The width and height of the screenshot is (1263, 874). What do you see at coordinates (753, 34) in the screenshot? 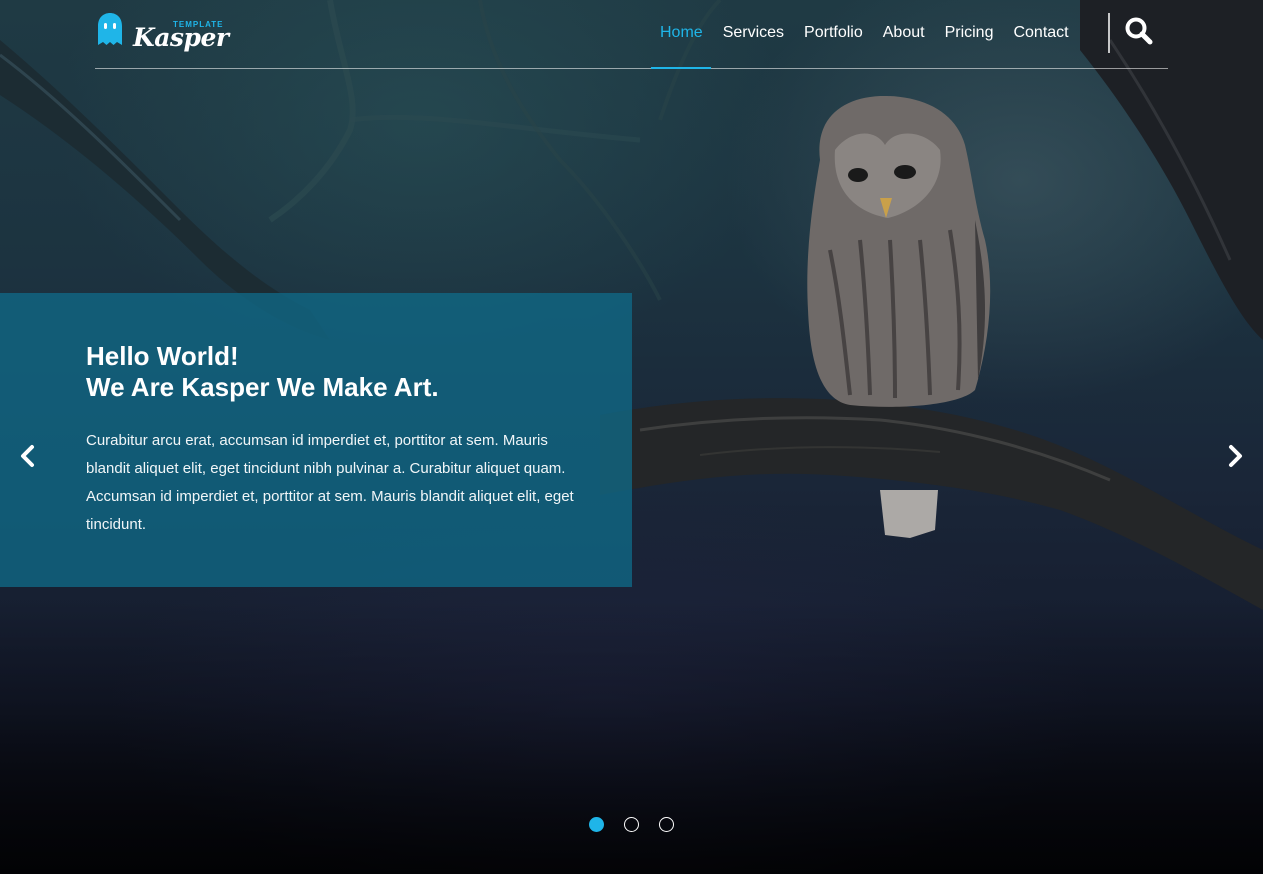
I see `nav-link-services: Services` at bounding box center [753, 34].